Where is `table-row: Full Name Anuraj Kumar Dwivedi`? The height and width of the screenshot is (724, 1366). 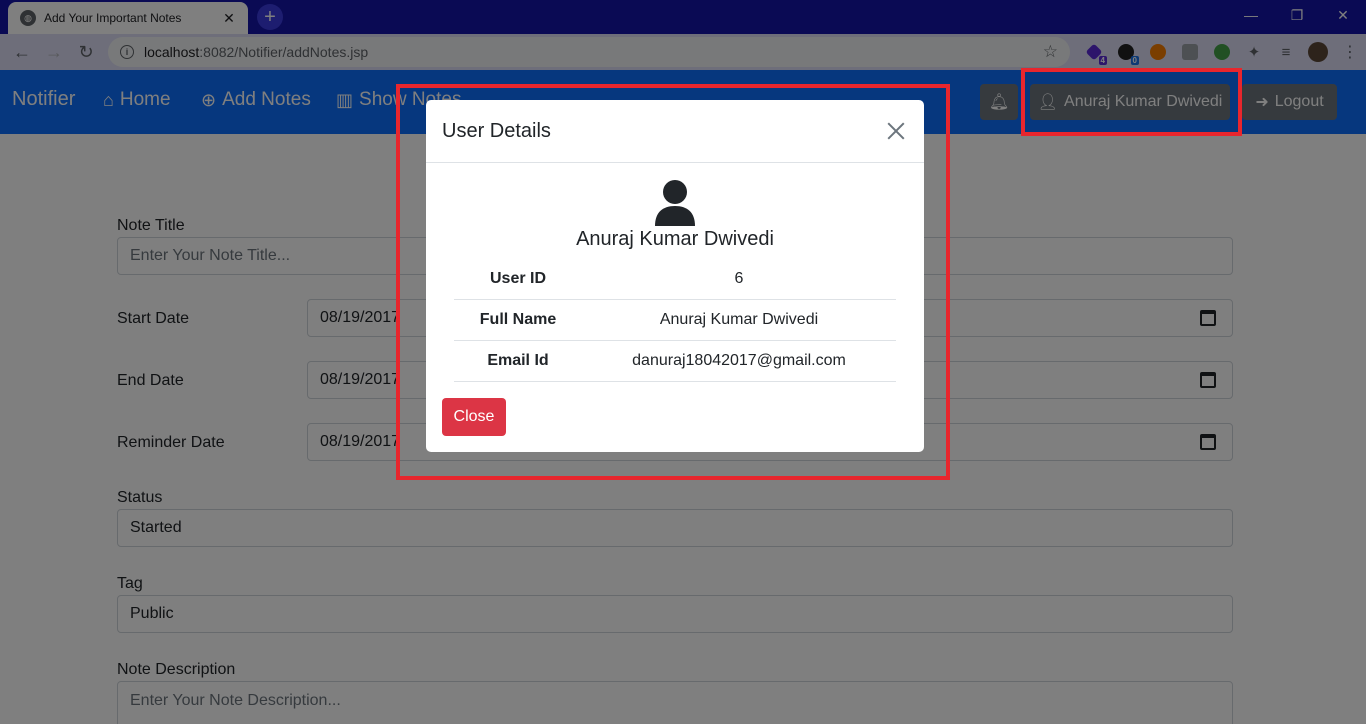
table-row: Full Name Anuraj Kumar Dwivedi is located at coordinates (675, 320).